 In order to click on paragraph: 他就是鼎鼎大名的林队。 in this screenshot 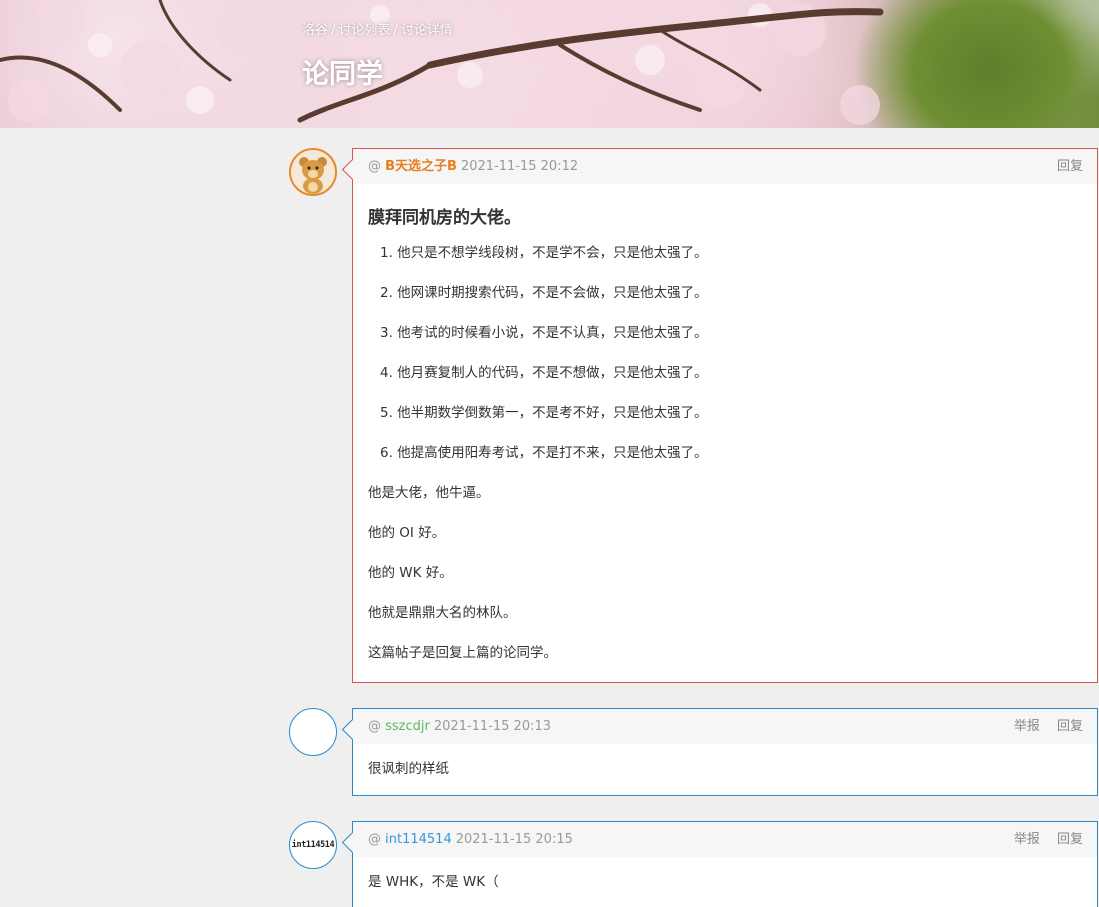, I will do `click(442, 613)`.